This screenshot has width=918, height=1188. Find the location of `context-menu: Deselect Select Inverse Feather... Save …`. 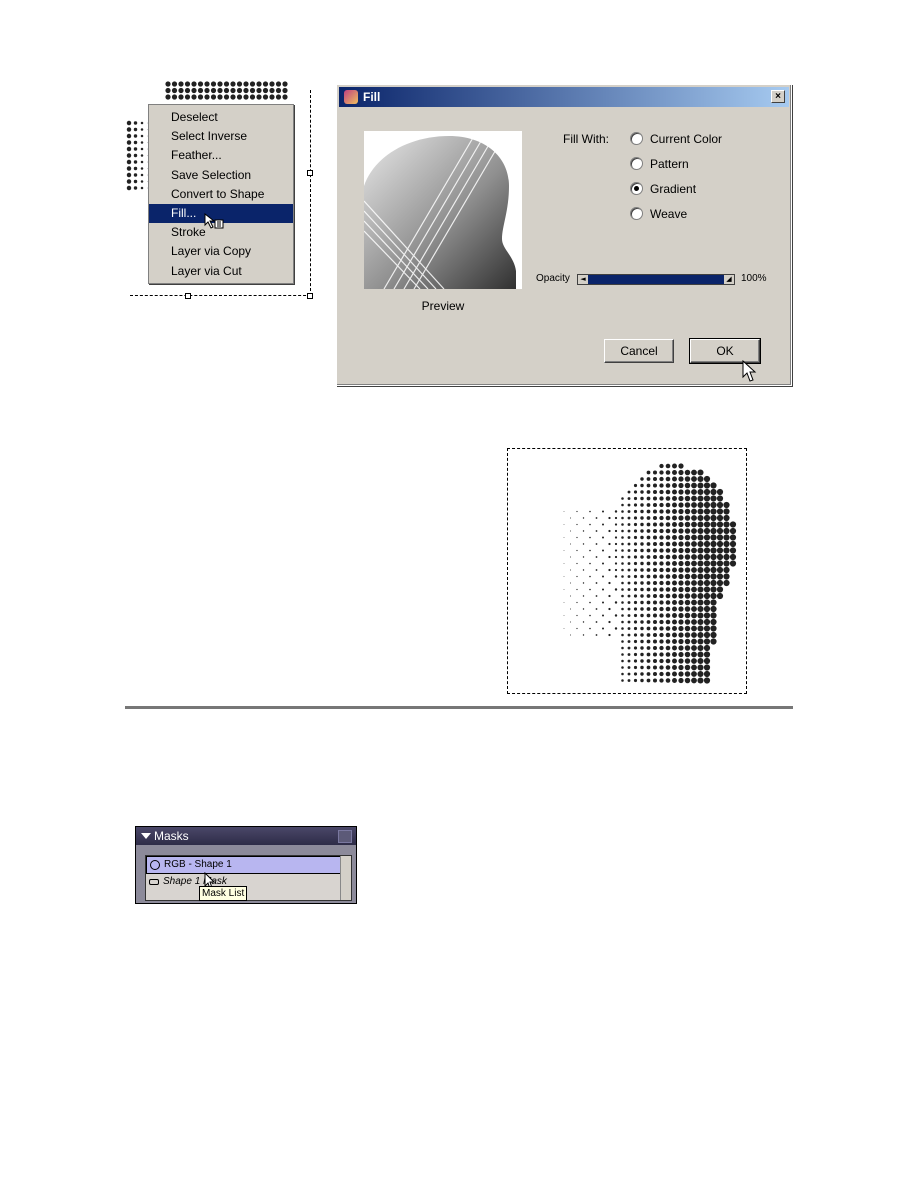

context-menu: Deselect Select Inverse Feather... Save … is located at coordinates (221, 194).